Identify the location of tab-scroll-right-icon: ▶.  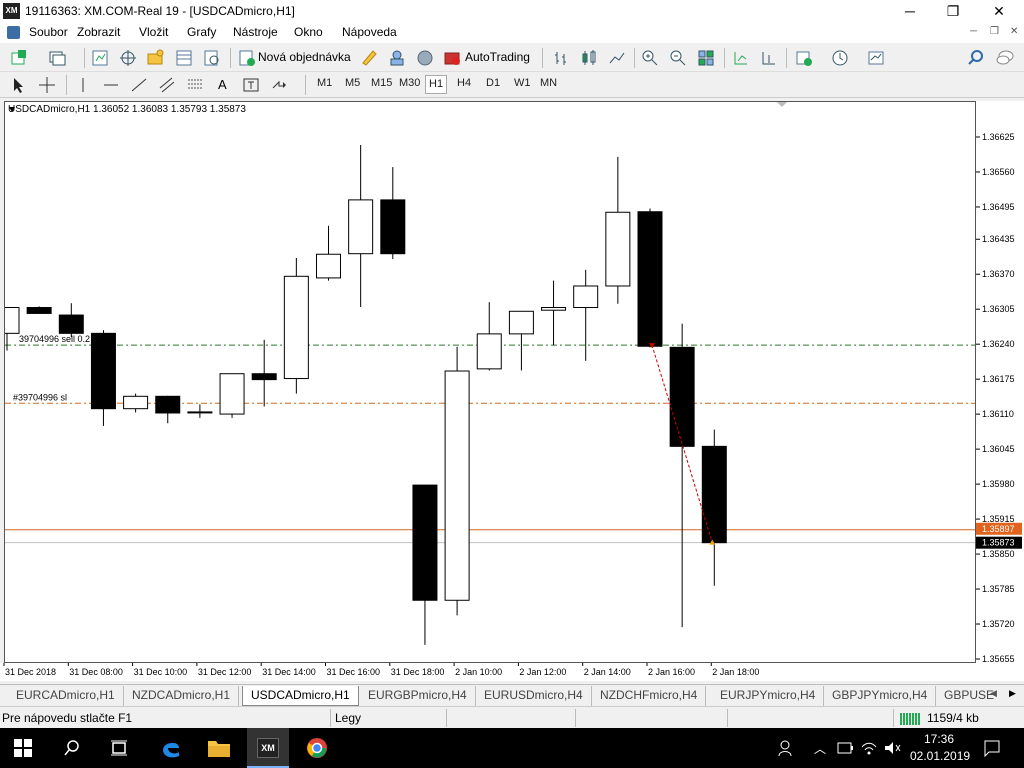
(1012, 693).